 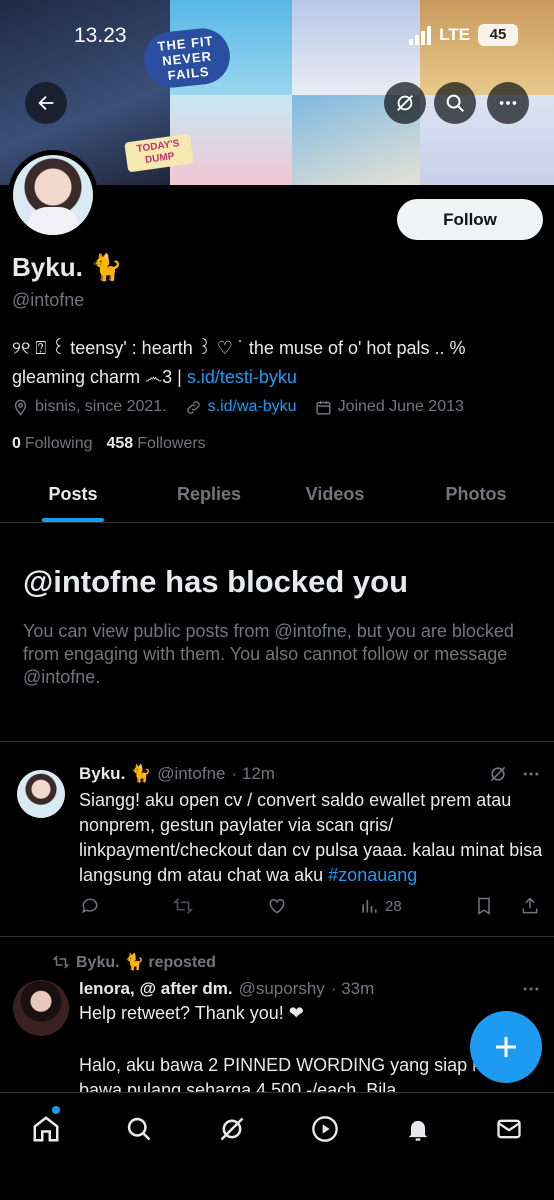 I want to click on bottom-nav, so click(x=277, y=1146).